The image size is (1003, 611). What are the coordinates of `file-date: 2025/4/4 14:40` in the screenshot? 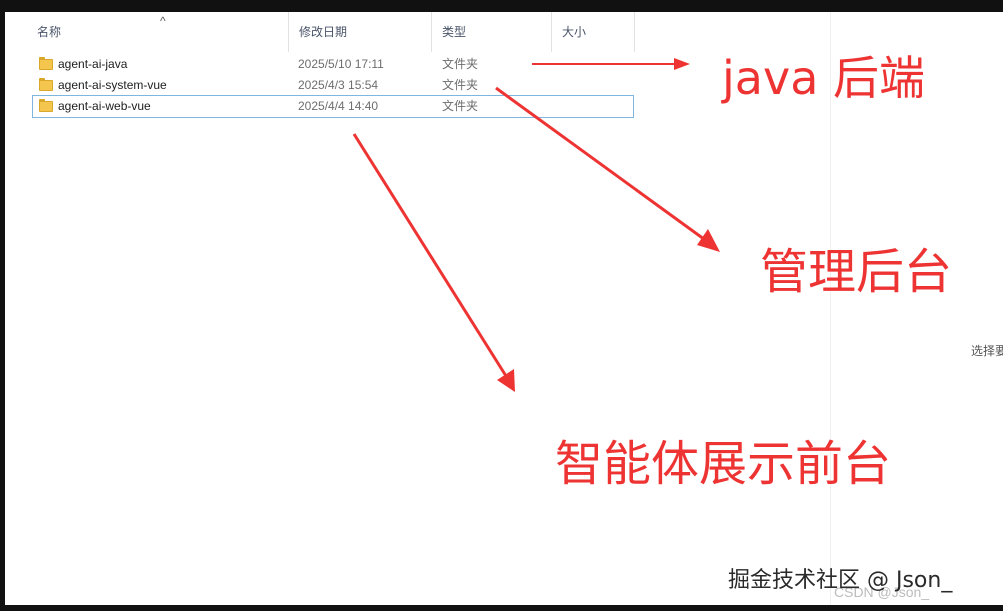 It's located at (338, 106).